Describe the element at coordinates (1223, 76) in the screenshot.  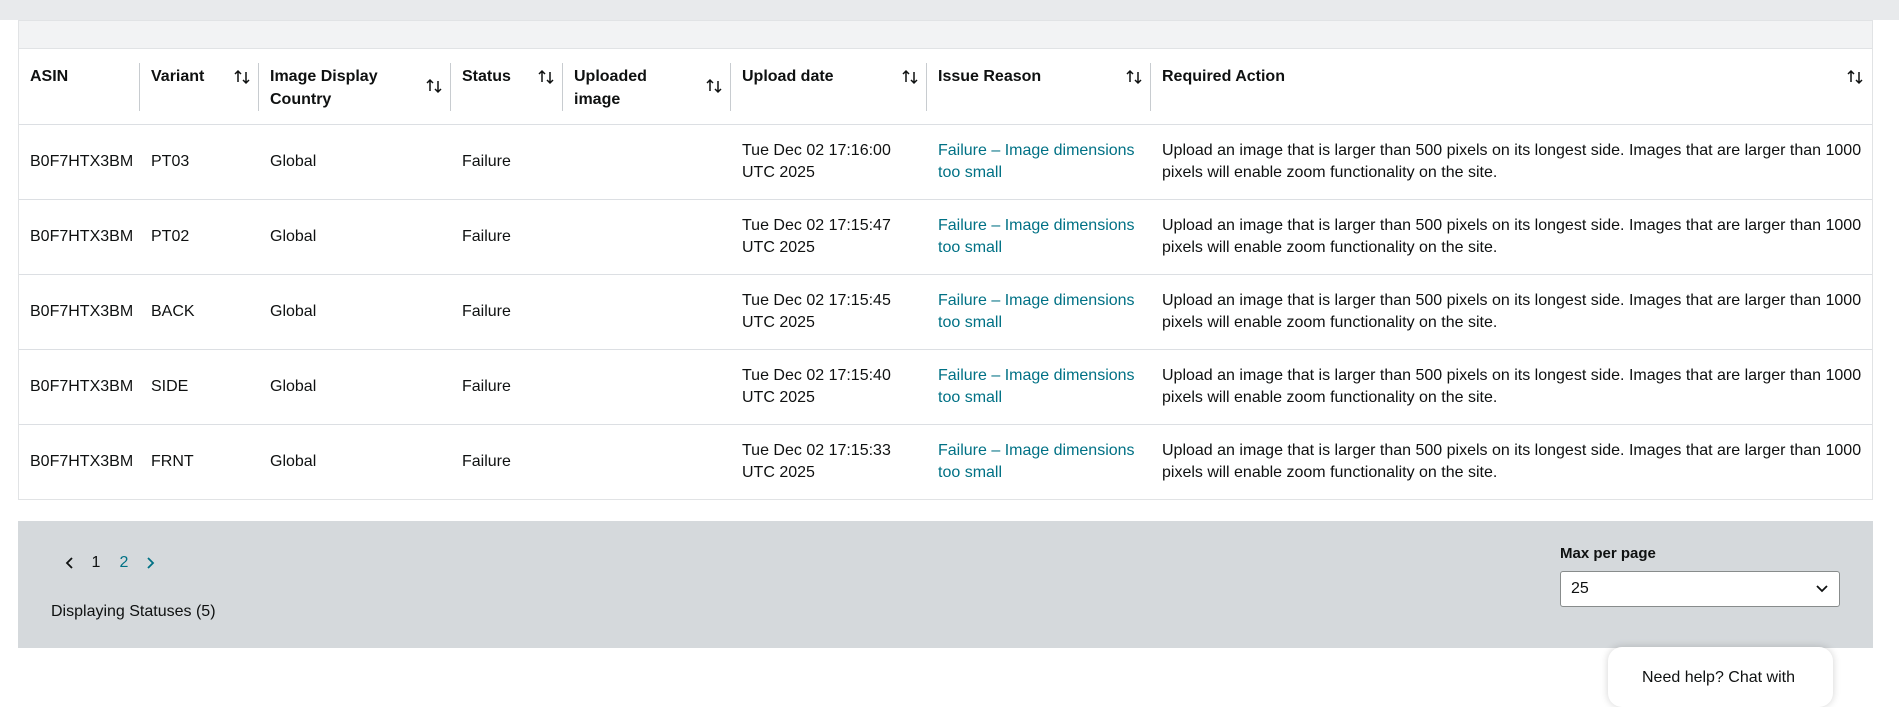
I see `column-header-label: Required Action` at that location.